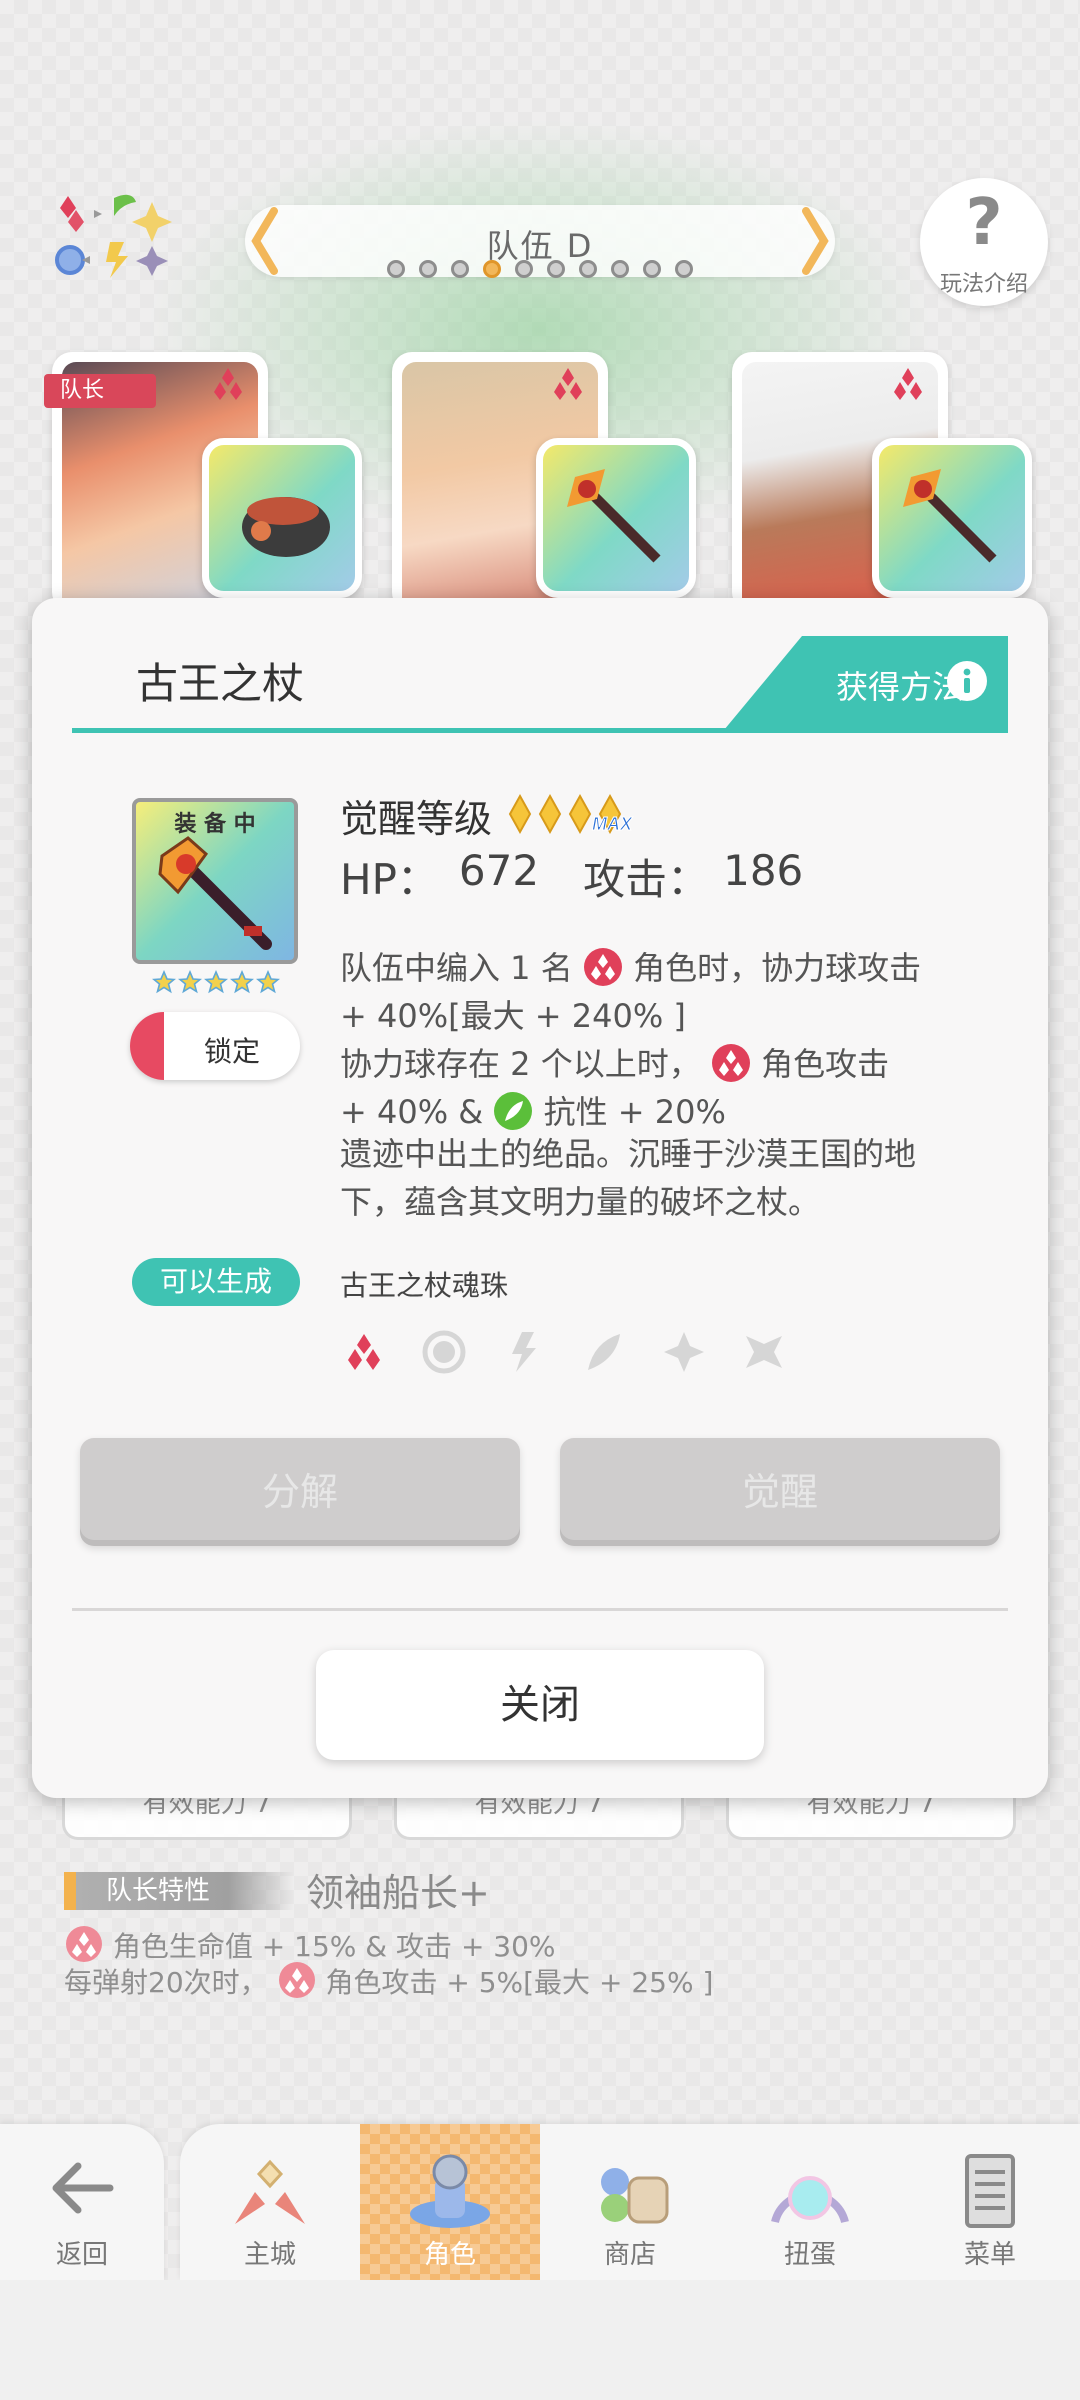 The image size is (1080, 2400). I want to click on leader-trait-tag: 队长特性, so click(179, 1891).